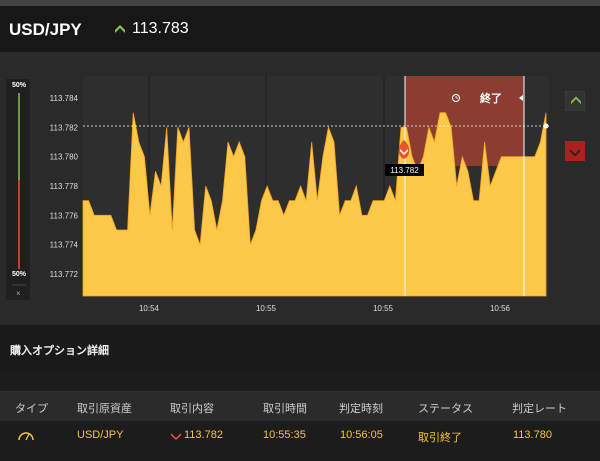  What do you see at coordinates (491, 98) in the screenshot?
I see `expiry-label: 終了` at bounding box center [491, 98].